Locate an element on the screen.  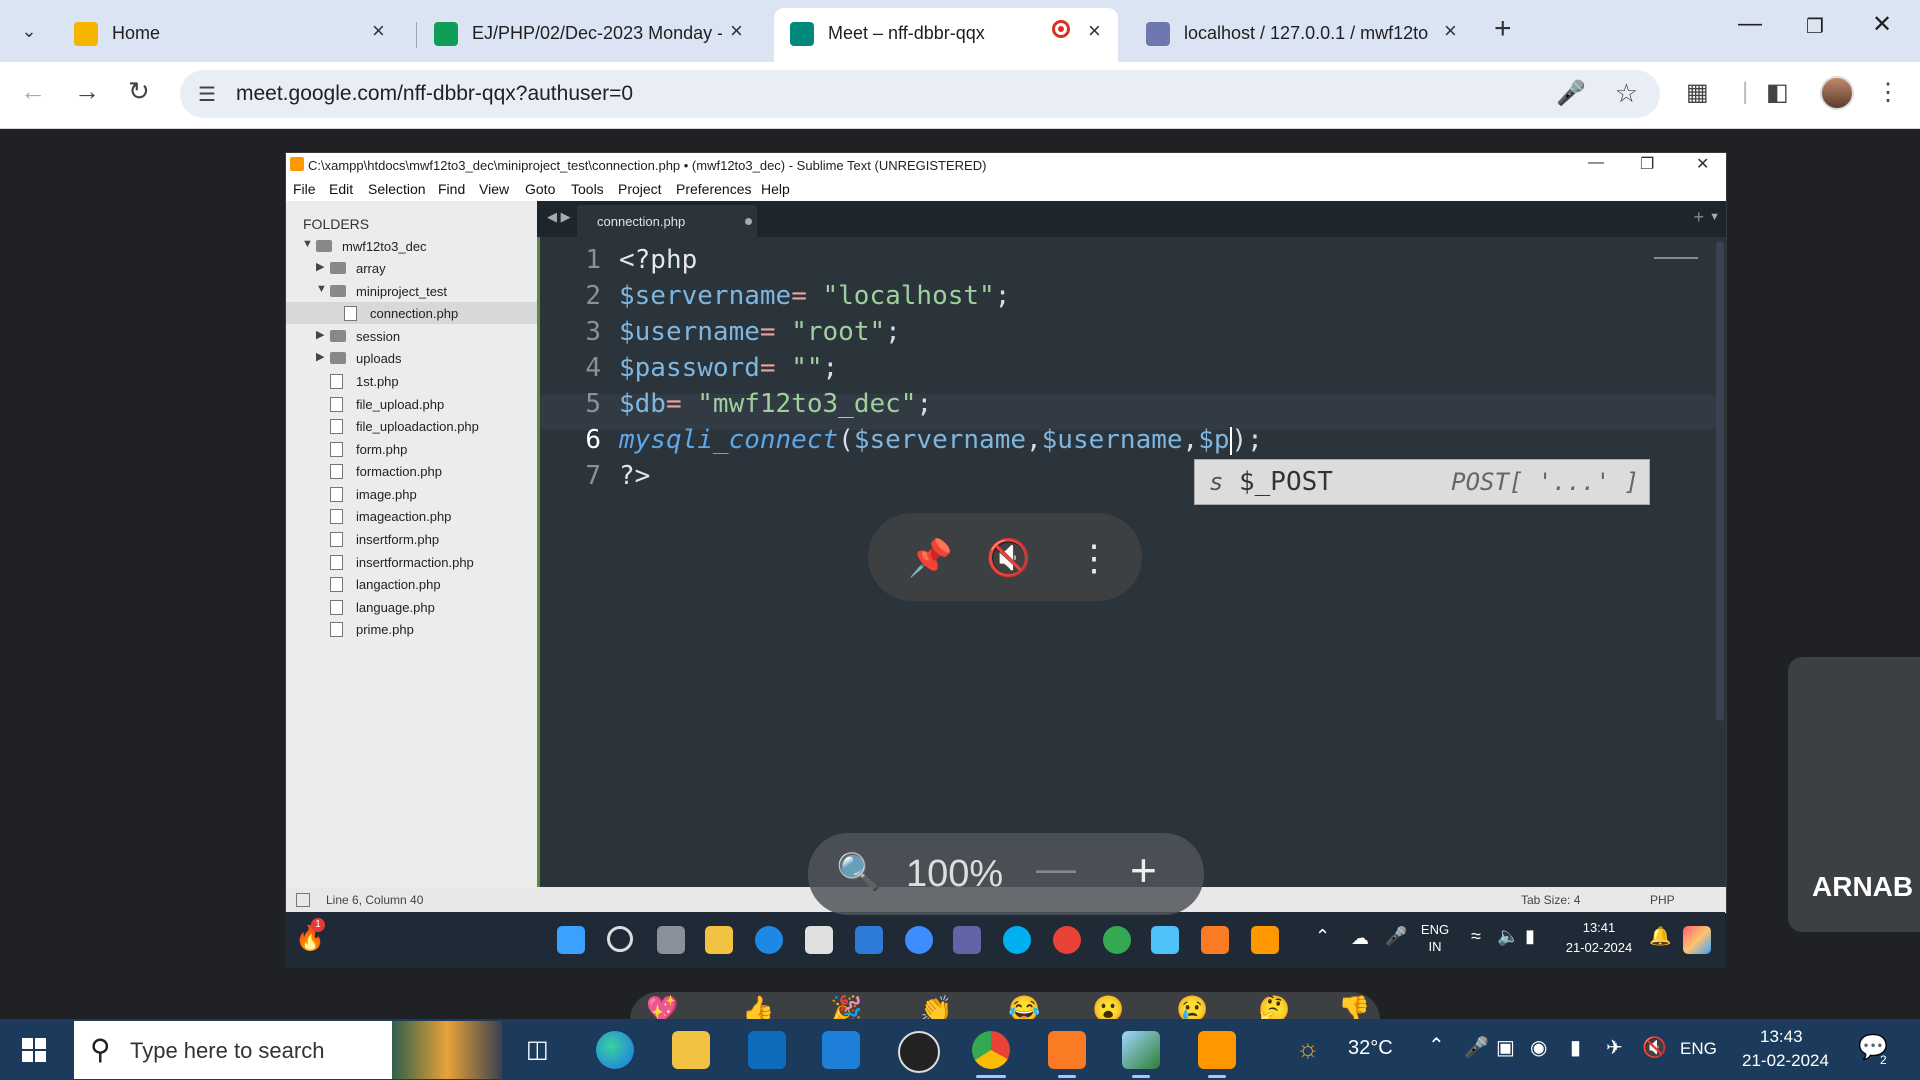
unpin-icon: 📌 is located at coordinates (930, 558).